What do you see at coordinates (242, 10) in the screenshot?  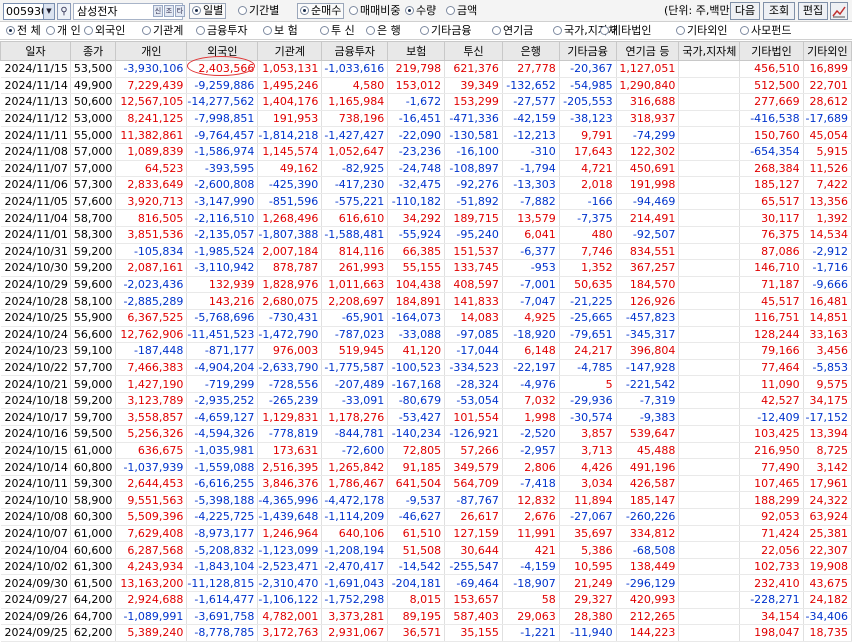 I see `radio-dot` at bounding box center [242, 10].